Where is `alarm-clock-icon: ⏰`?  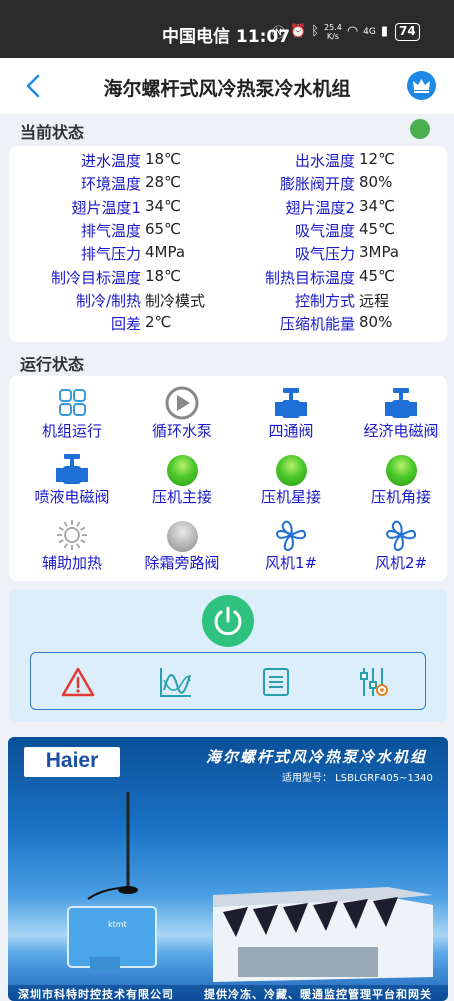 alarm-clock-icon: ⏰ is located at coordinates (298, 31).